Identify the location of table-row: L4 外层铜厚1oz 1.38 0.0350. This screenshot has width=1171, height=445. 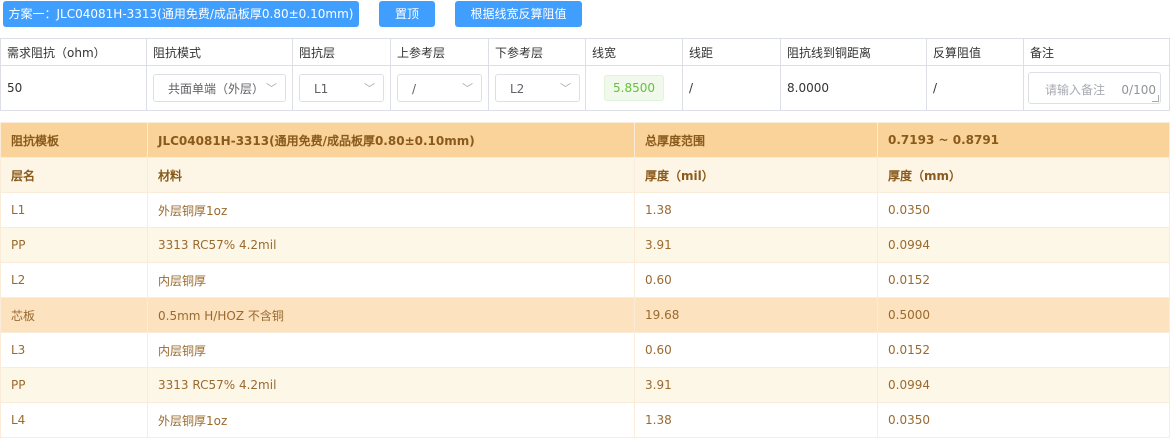
(585, 420).